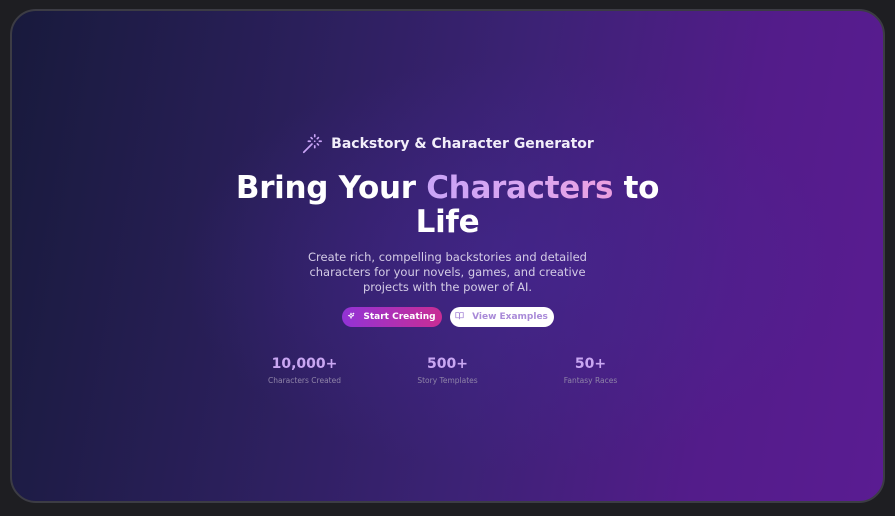 The height and width of the screenshot is (516, 895). Describe the element at coordinates (351, 317) in the screenshot. I see `sparkle-icon` at that location.